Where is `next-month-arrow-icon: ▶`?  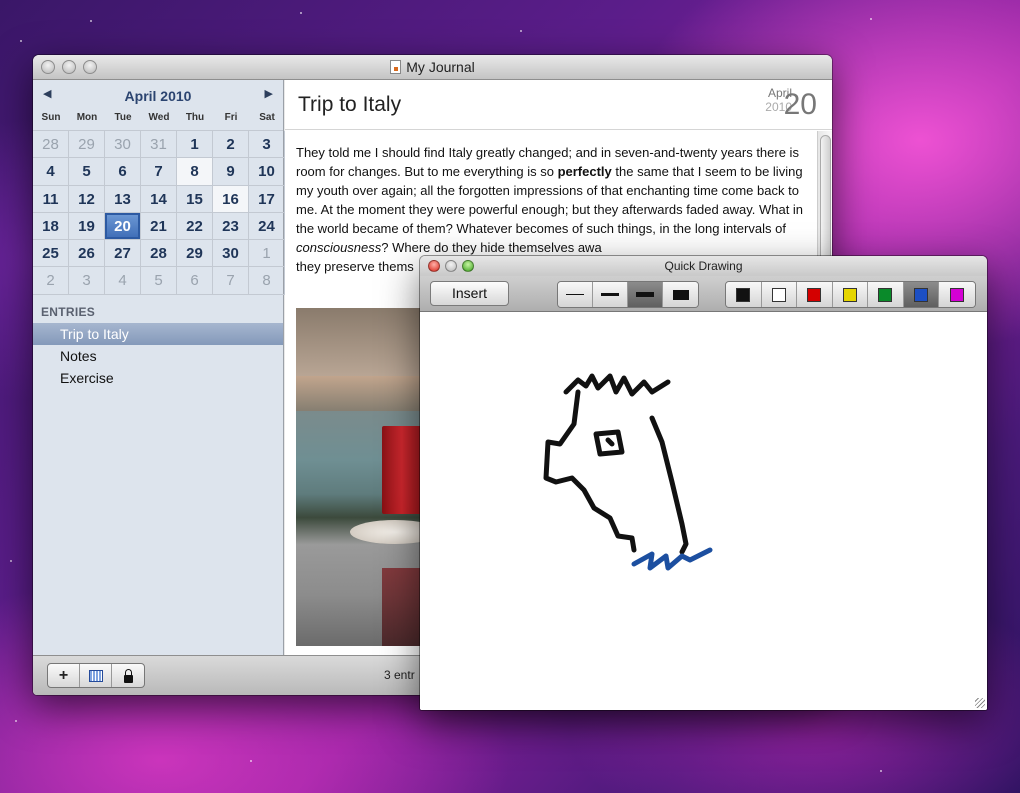
next-month-arrow-icon: ▶ is located at coordinates (269, 93).